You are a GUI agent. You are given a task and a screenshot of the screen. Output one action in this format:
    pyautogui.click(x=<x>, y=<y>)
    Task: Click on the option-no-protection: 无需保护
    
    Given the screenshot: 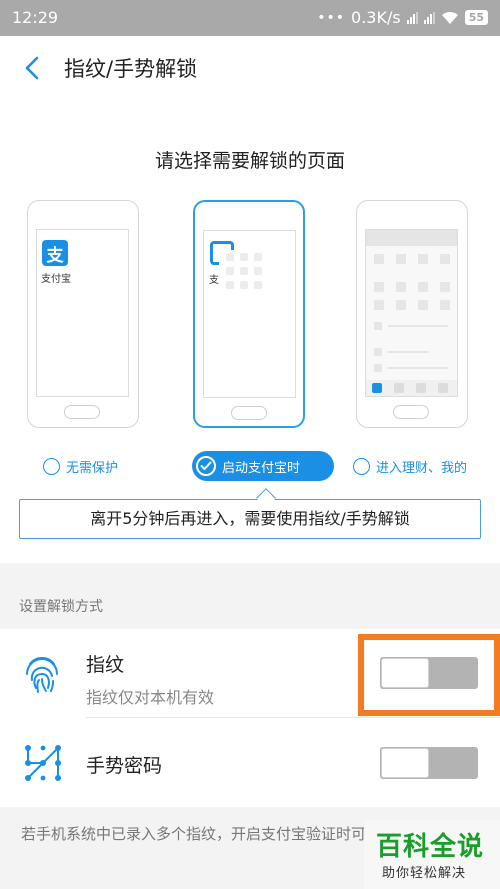 What is the action you would take?
    pyautogui.click(x=80, y=466)
    